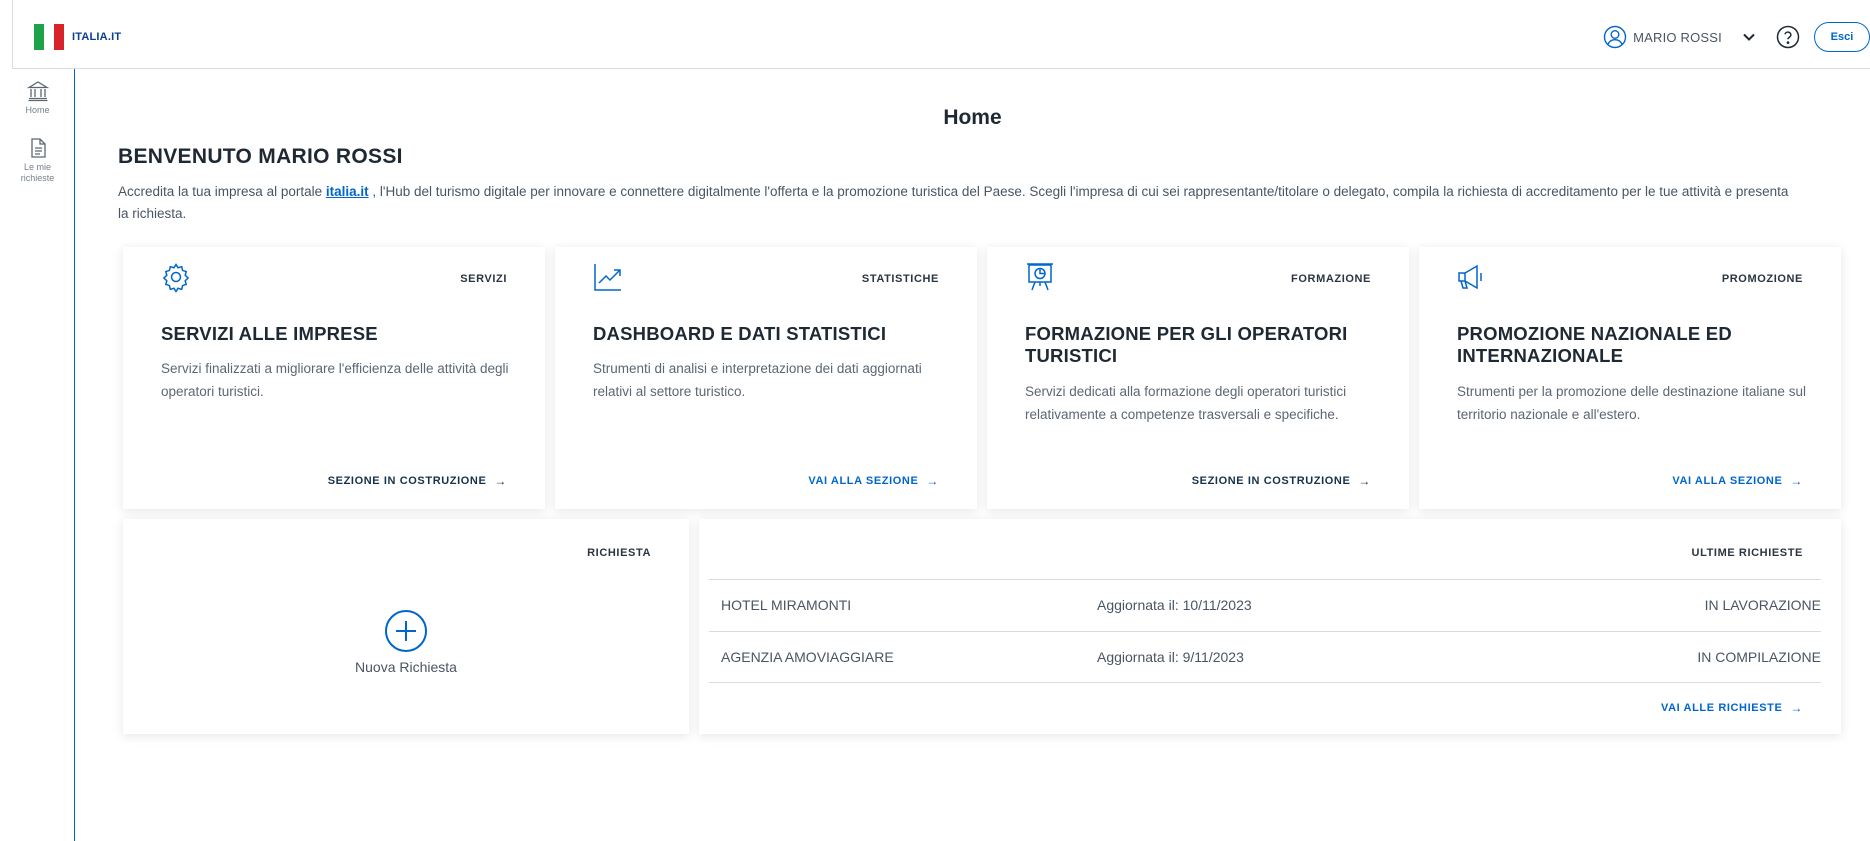 The width and height of the screenshot is (1870, 841). What do you see at coordinates (619, 553) in the screenshot?
I see `card-tag: RICHIESTA` at bounding box center [619, 553].